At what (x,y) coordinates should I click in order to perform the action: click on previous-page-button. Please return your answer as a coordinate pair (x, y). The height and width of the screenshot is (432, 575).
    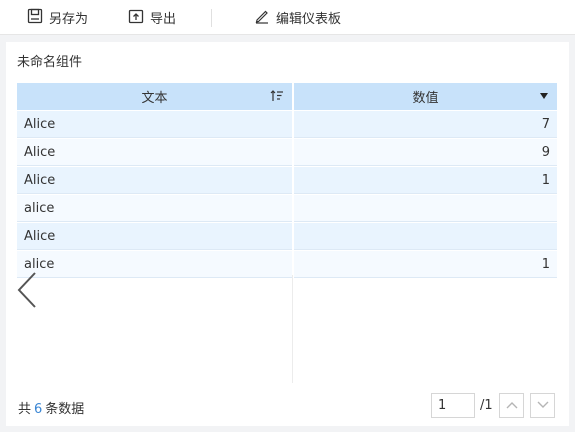
    Looking at the image, I should click on (511, 405).